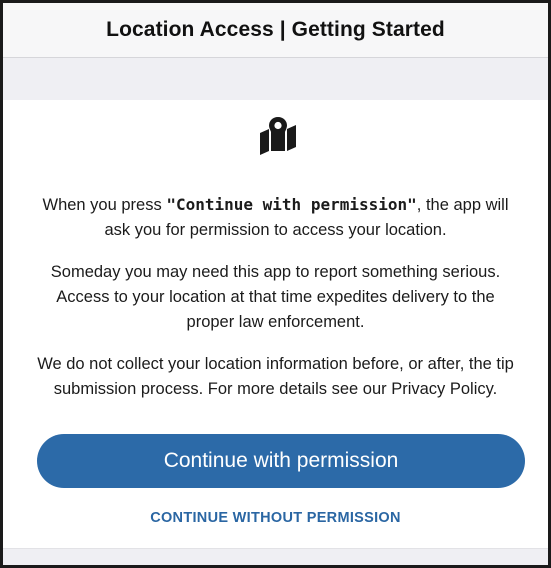 This screenshot has height=568, width=551. I want to click on p1-quote-close: ", so click(412, 204).